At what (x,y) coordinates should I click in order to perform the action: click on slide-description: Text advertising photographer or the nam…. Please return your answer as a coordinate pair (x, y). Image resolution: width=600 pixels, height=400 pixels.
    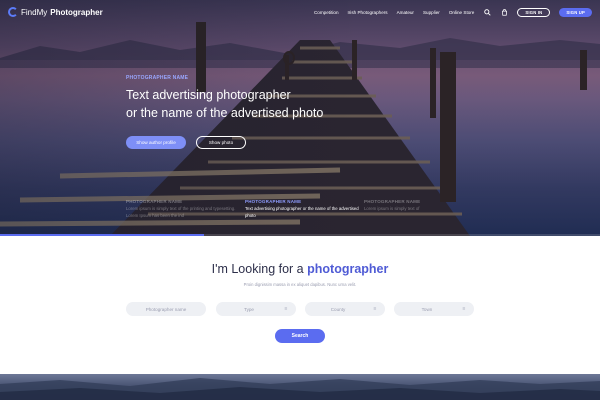
    Looking at the image, I should click on (302, 212).